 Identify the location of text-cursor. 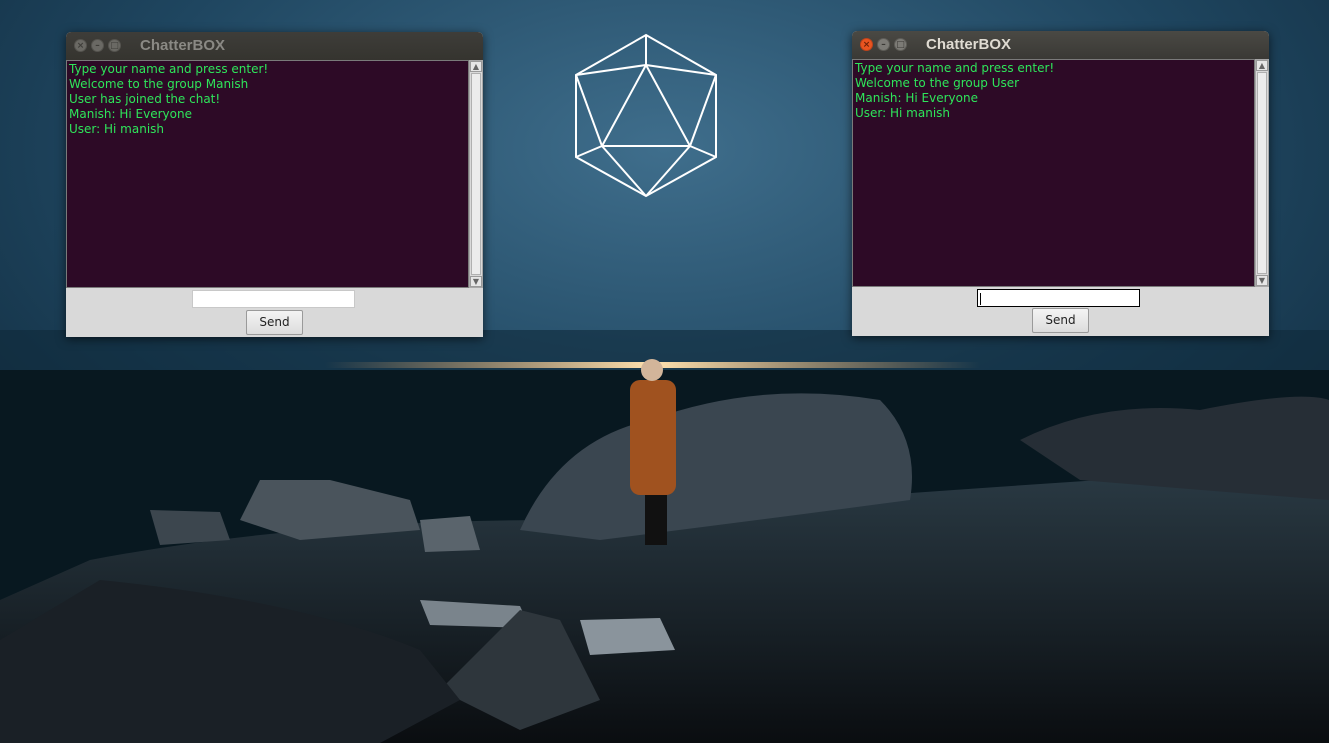
(980, 299).